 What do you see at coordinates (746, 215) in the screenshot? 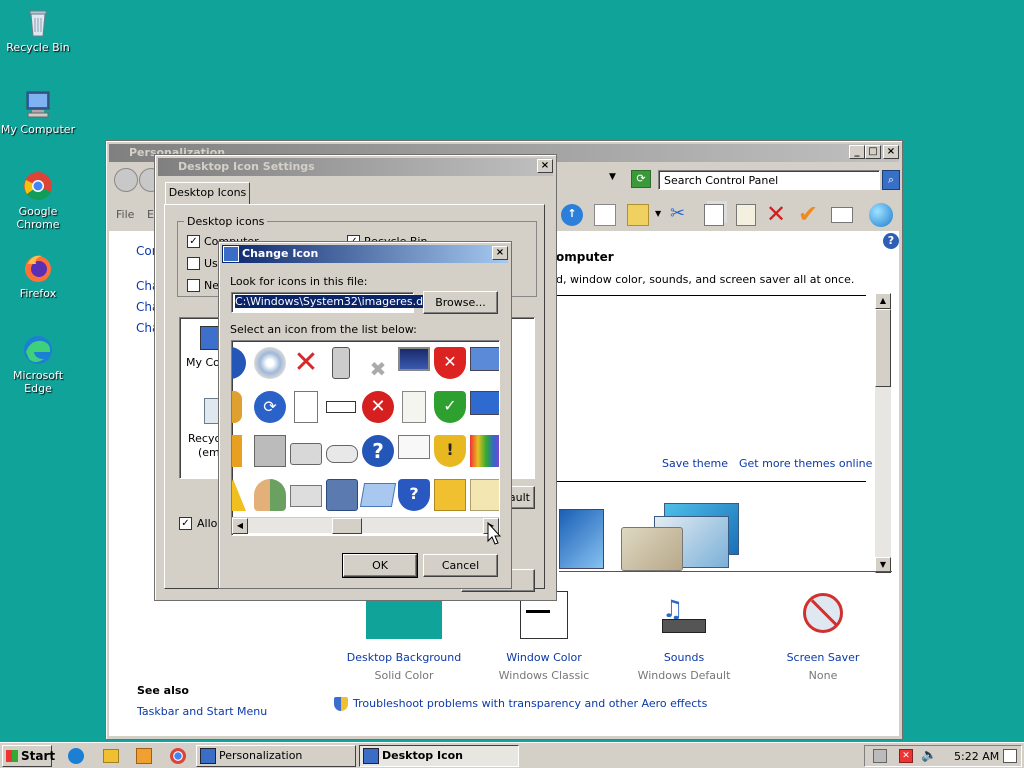
I see `paste-icon` at bounding box center [746, 215].